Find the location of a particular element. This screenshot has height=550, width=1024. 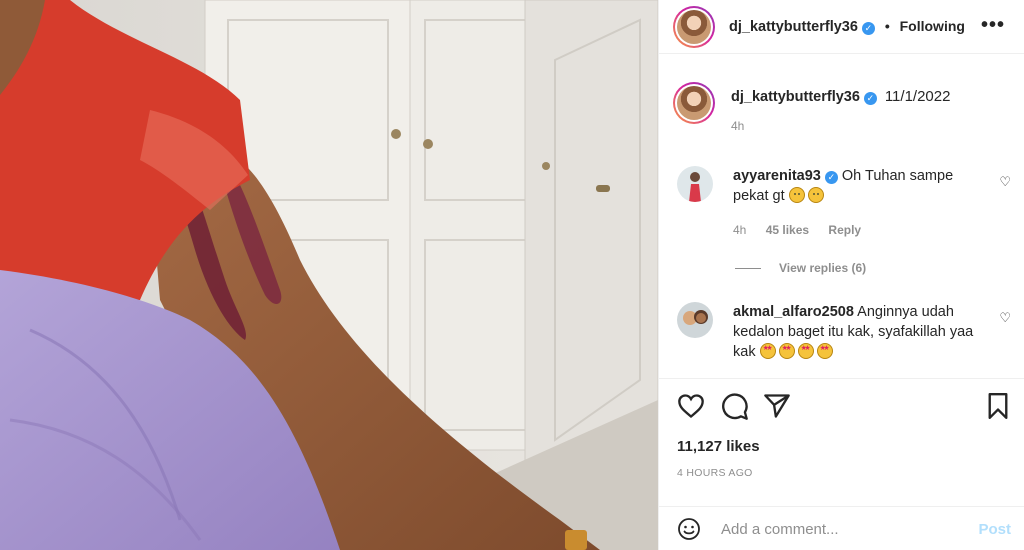

caption-avatar-image is located at coordinates (694, 103).